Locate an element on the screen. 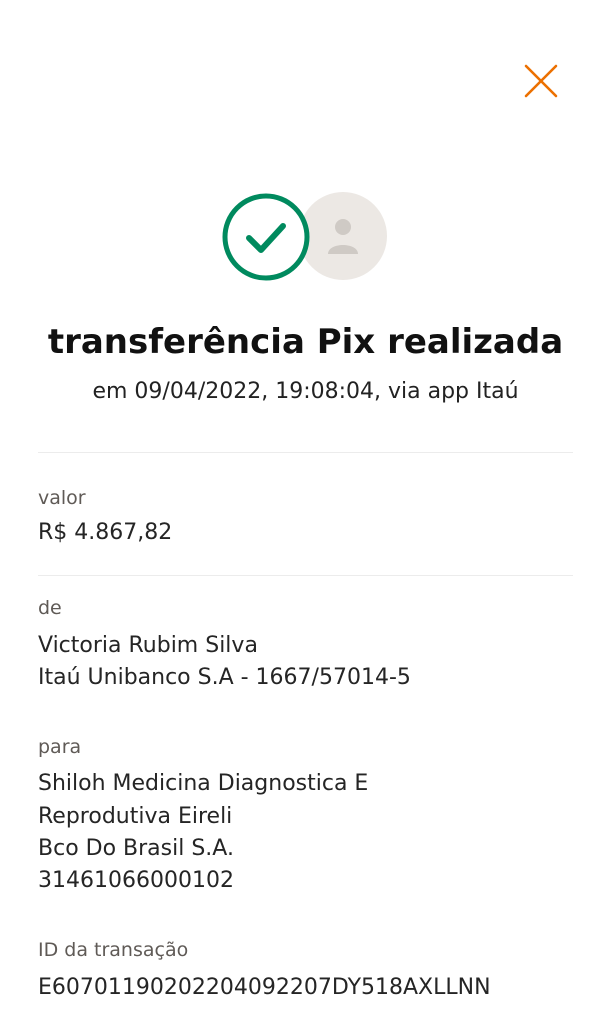  recipient-name-line1: Shiloh Medicina Diagnostica E is located at coordinates (203, 783).